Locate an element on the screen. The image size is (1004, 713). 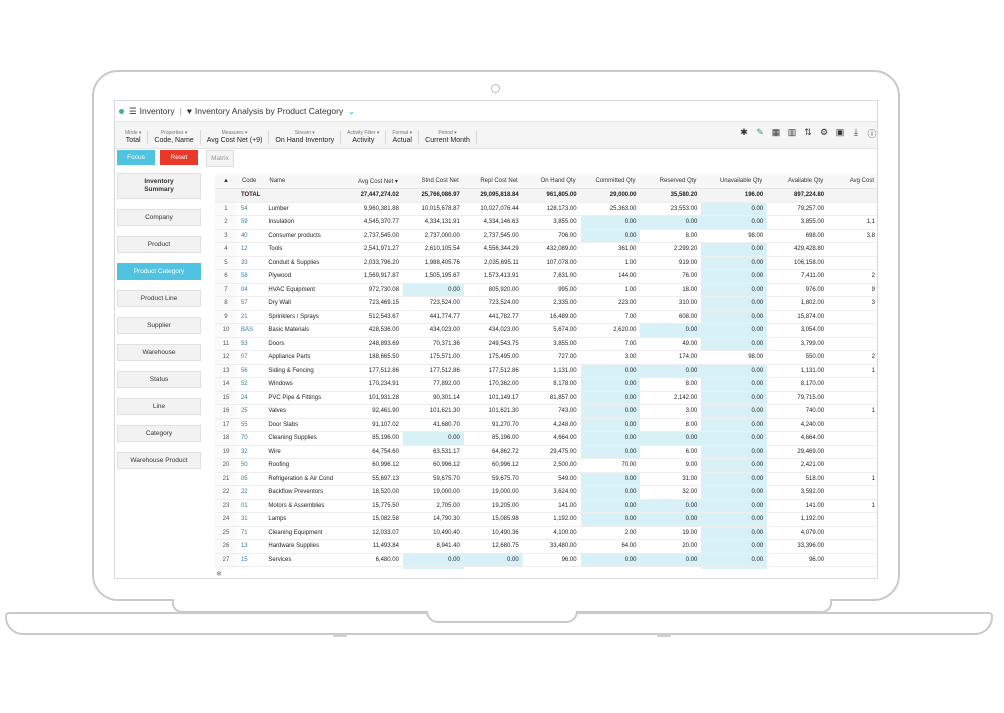
toolbar-measures: Measures ▾ Avg Cost Net (+9) is located at coordinates (235, 137).